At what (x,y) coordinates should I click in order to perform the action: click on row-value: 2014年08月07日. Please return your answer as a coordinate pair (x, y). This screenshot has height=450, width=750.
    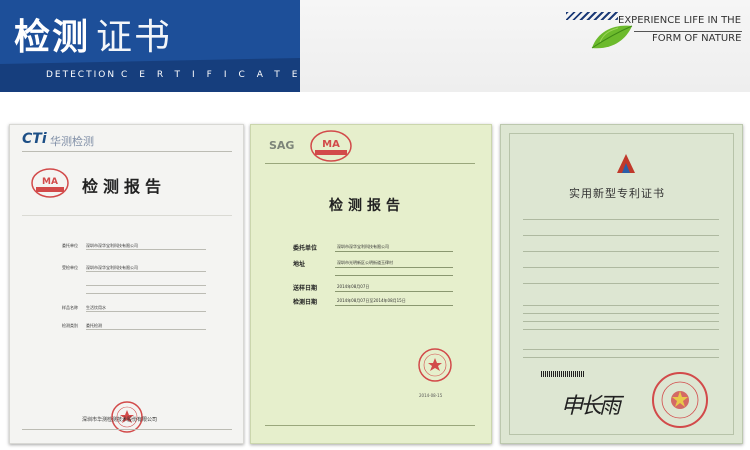
    Looking at the image, I should click on (353, 286).